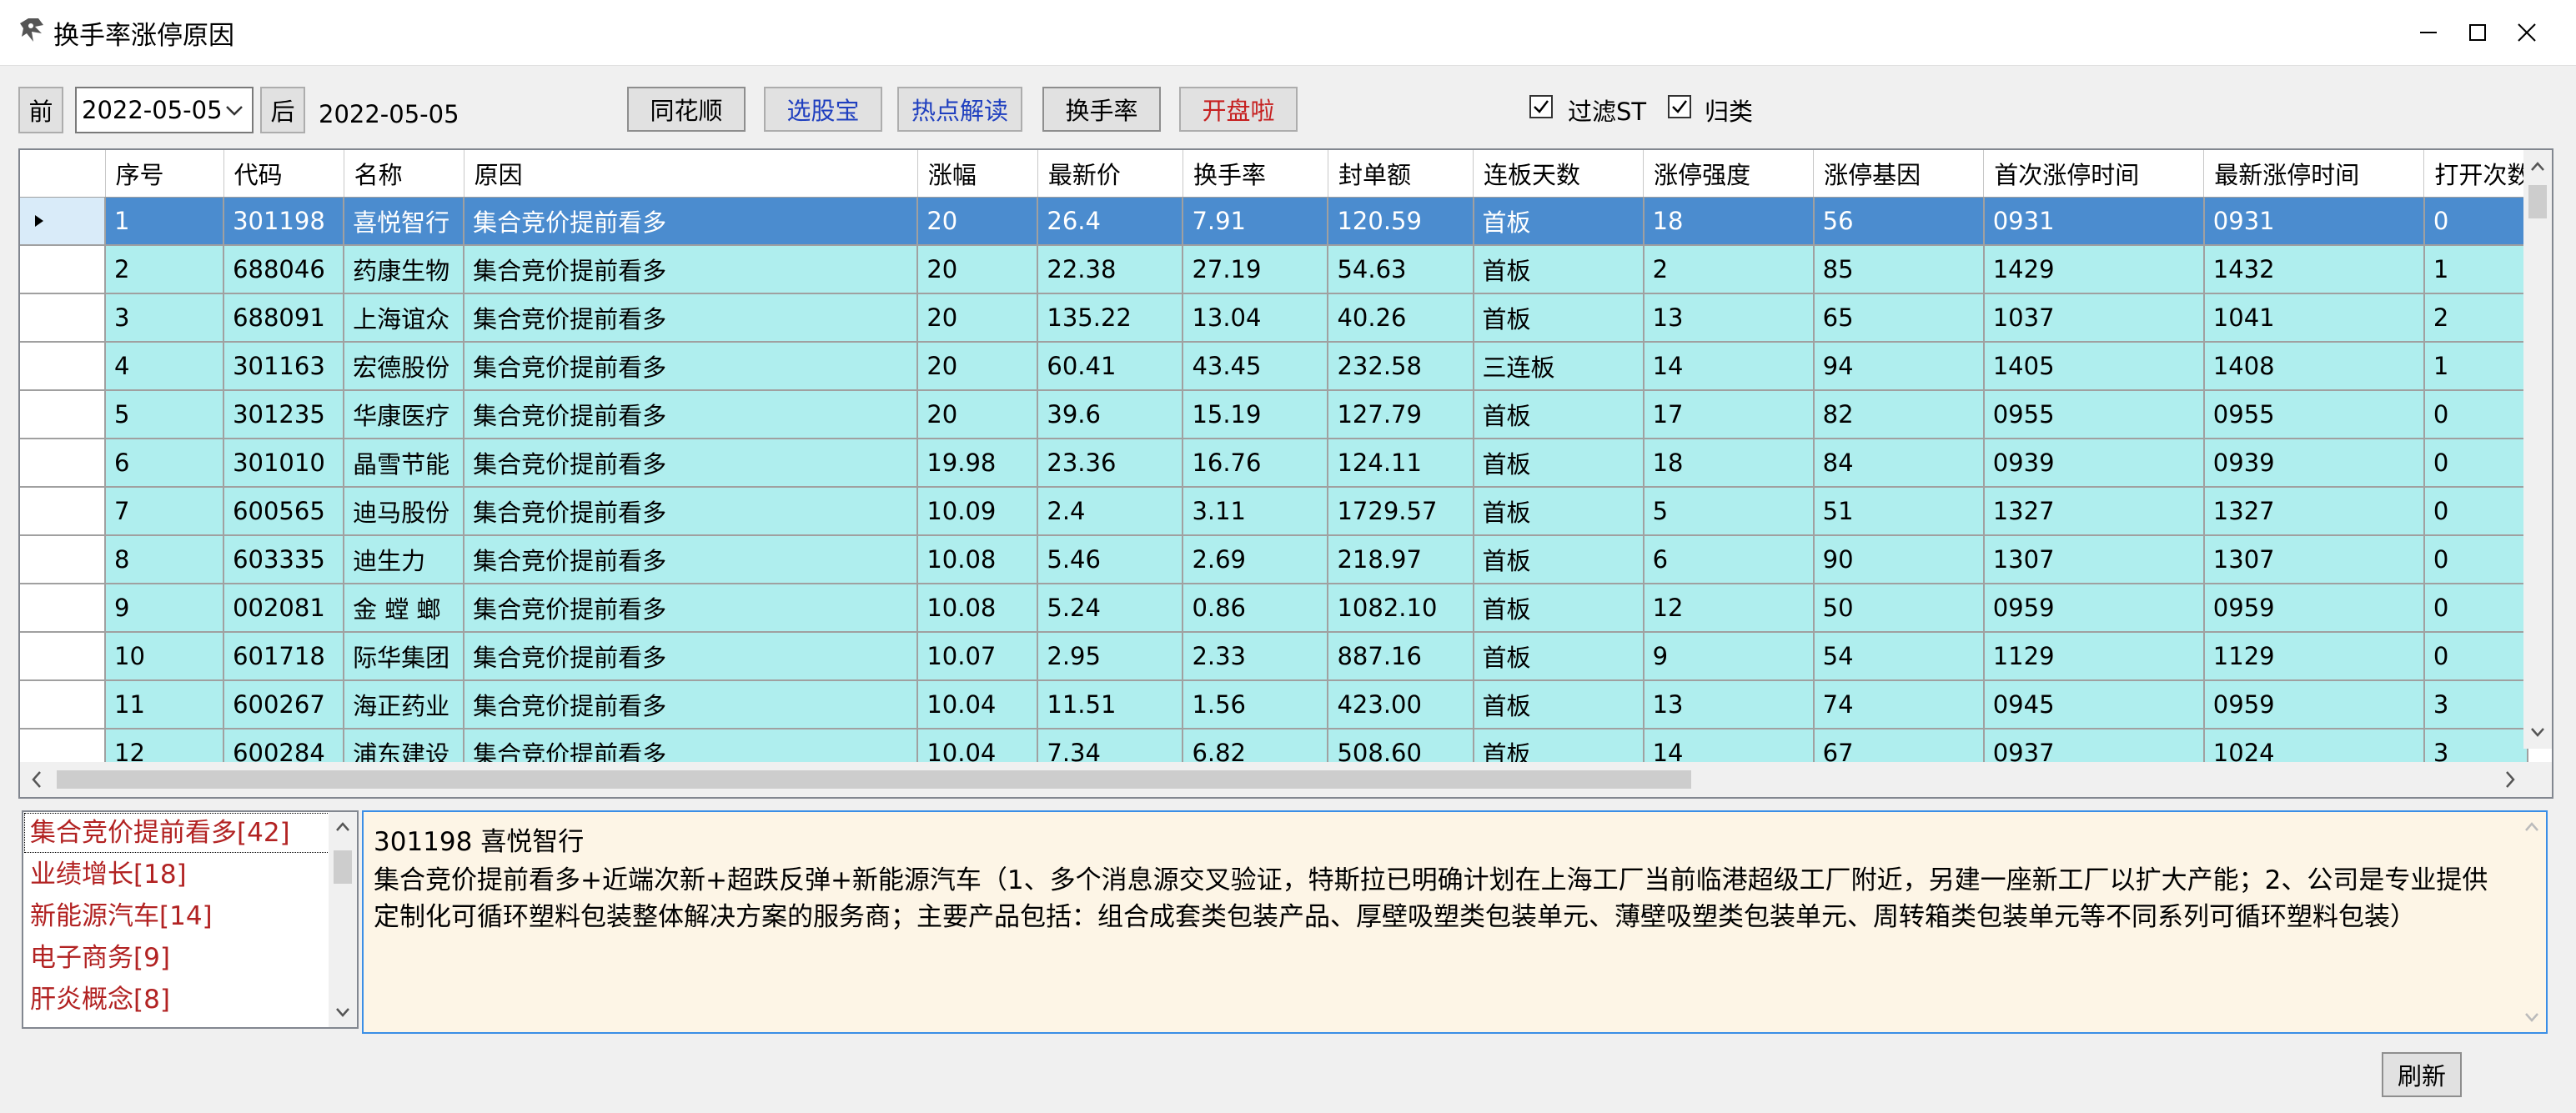 The width and height of the screenshot is (2576, 1113). Describe the element at coordinates (1110, 704) in the screenshot. I see `cell-price: 11.51` at that location.